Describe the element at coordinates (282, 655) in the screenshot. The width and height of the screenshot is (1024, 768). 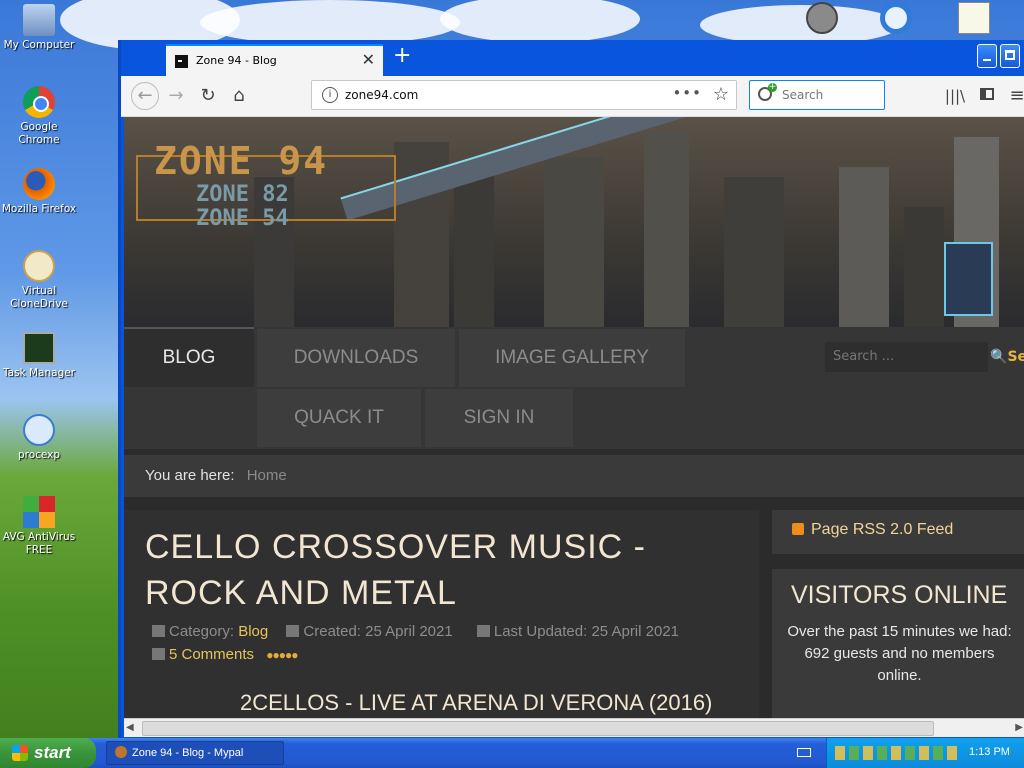
I see `rating-stars: ●●●●●` at that location.